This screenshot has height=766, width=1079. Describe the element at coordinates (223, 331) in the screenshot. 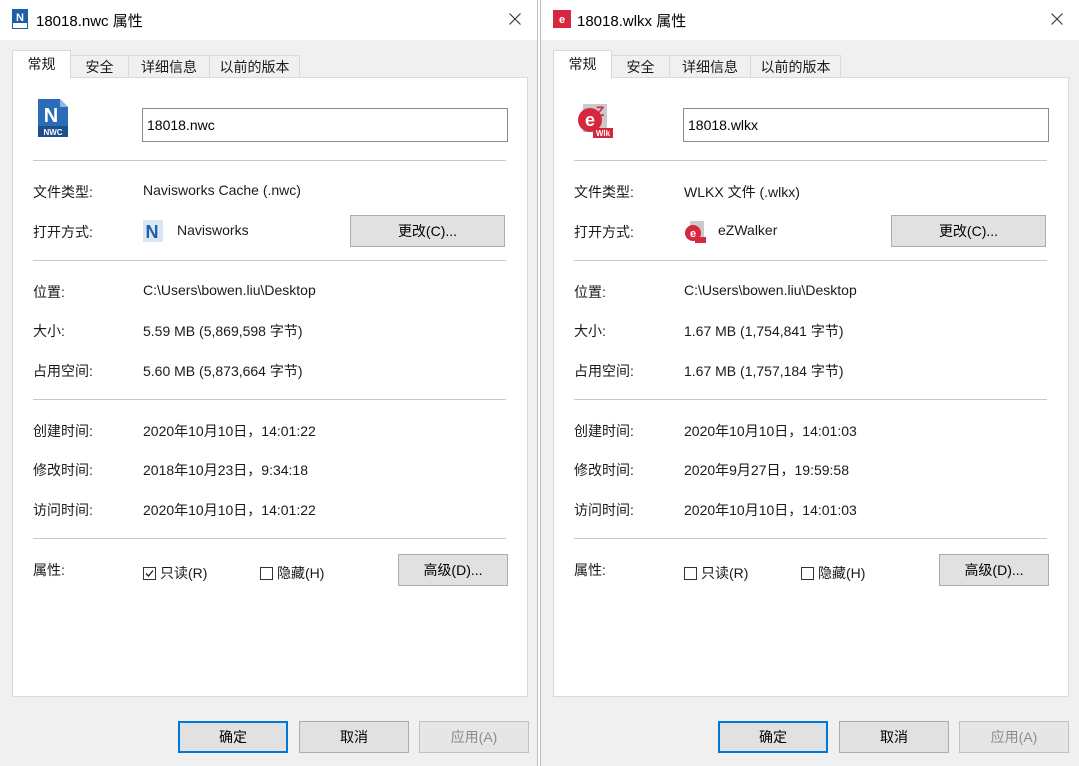

I see `size-value: 5.59 MB (5,869,598 字节)` at that location.